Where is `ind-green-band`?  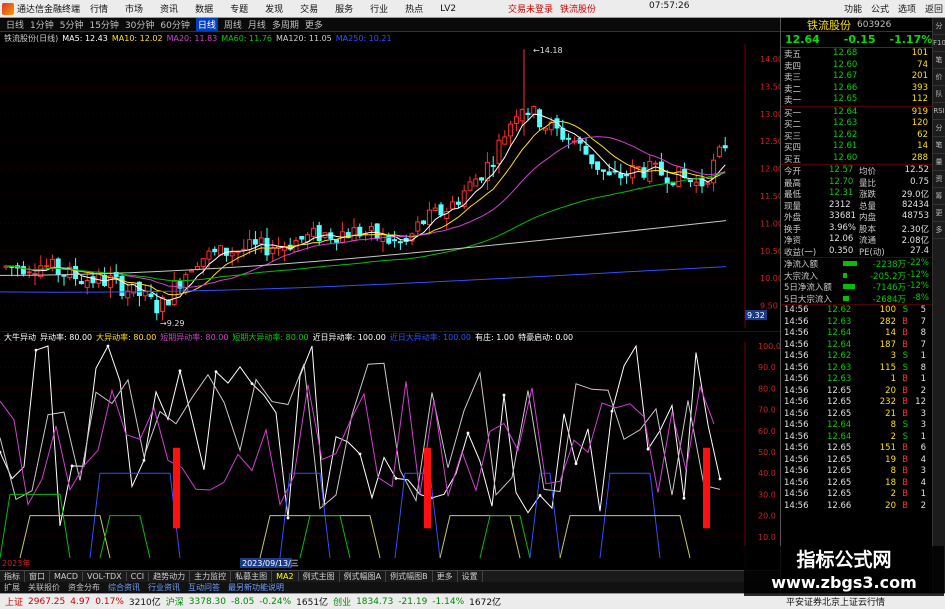
ind-green-band is located at coordinates (35, 526).